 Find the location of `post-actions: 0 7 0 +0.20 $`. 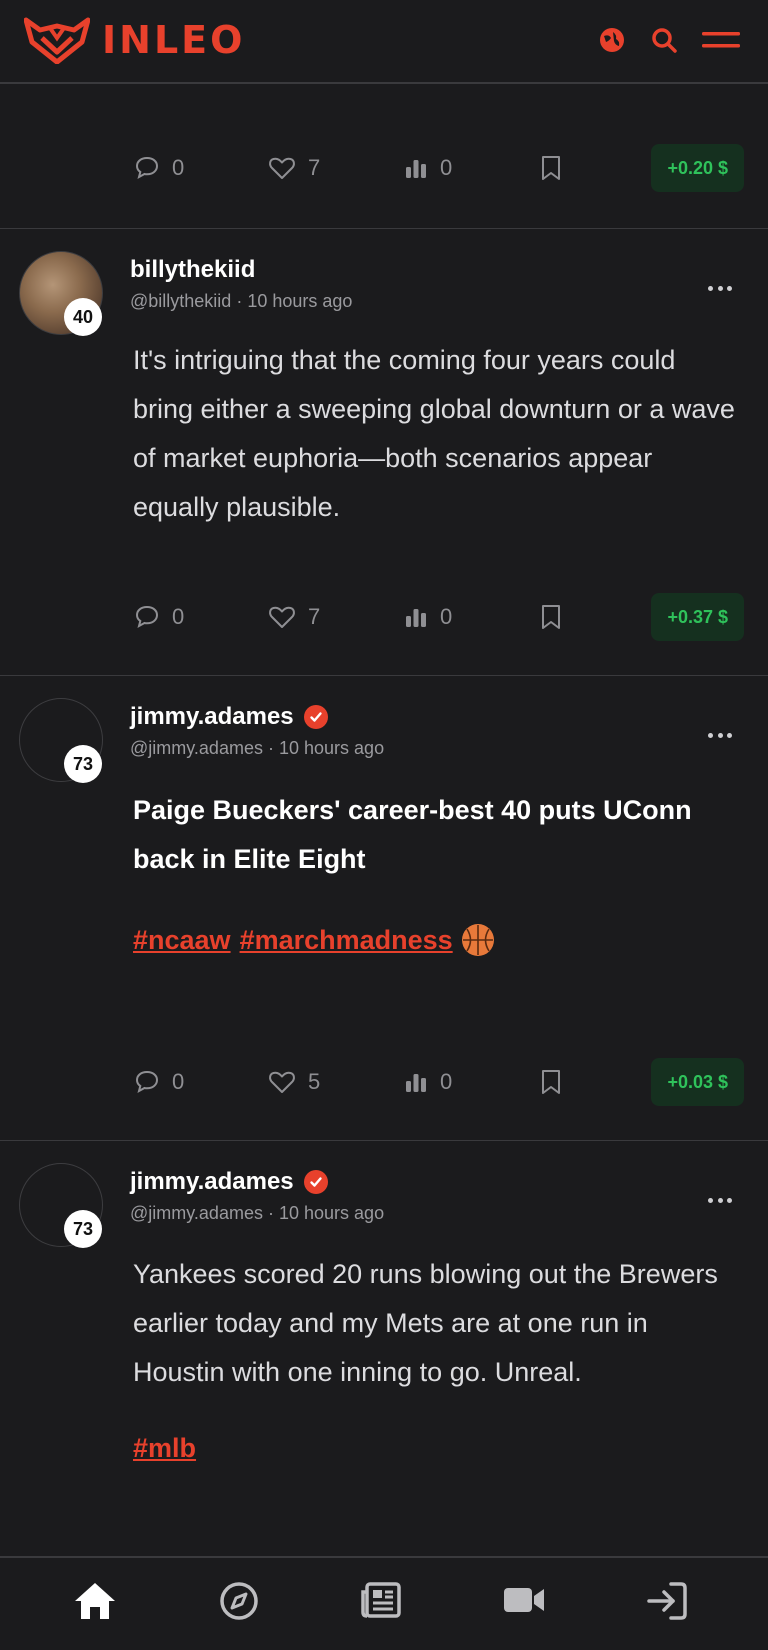

post-actions: 0 7 0 +0.20 $ is located at coordinates (439, 168).